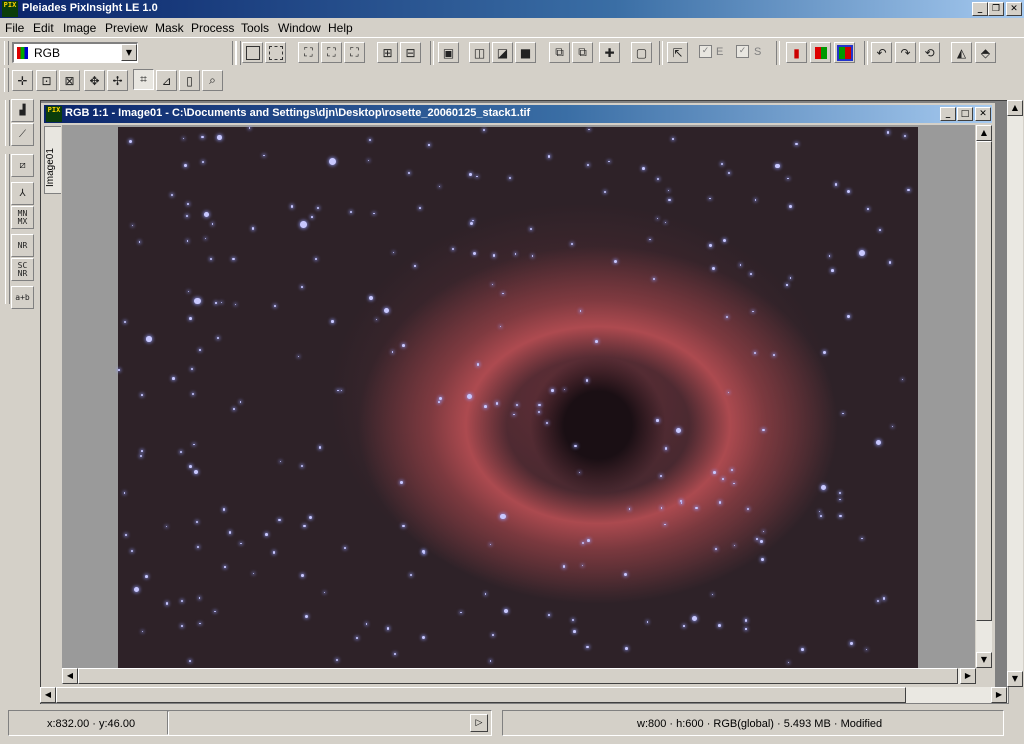 Image resolution: width=1024 pixels, height=744 pixels. I want to click on app-title-bar: PIX Pleiades PixInsight LE 1.0 _ ❐ ✕, so click(512, 9).